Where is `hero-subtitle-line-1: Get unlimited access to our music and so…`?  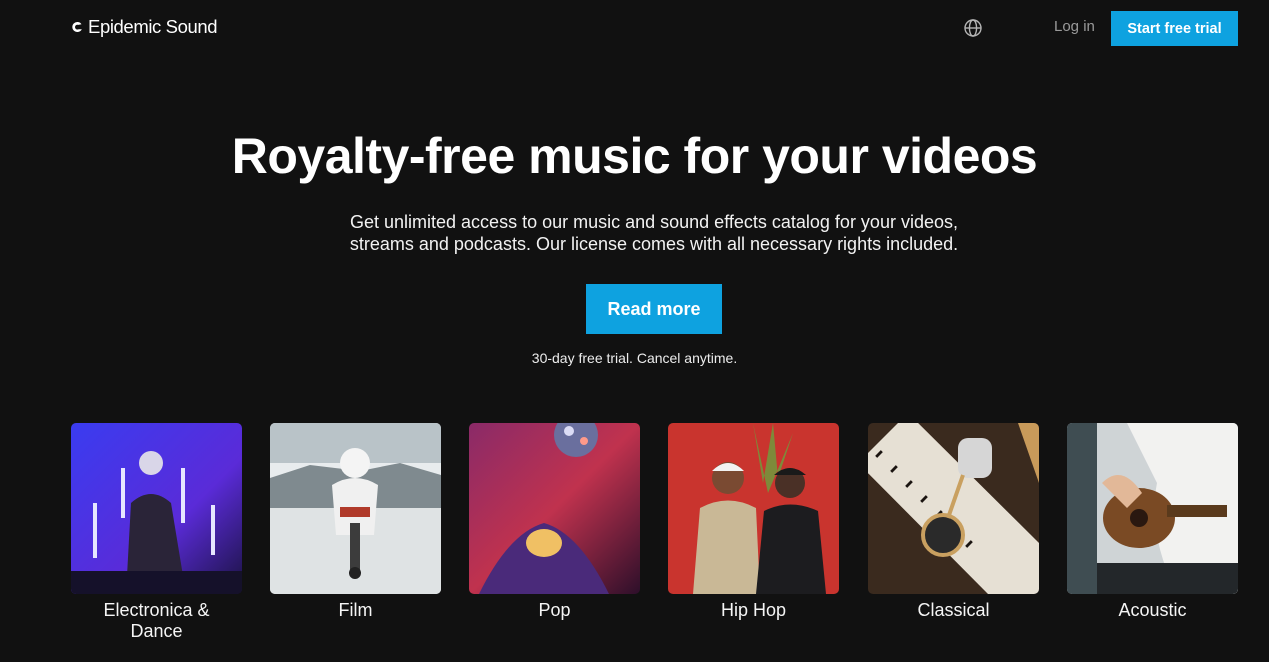 hero-subtitle-line-1: Get unlimited access to our music and so… is located at coordinates (654, 222).